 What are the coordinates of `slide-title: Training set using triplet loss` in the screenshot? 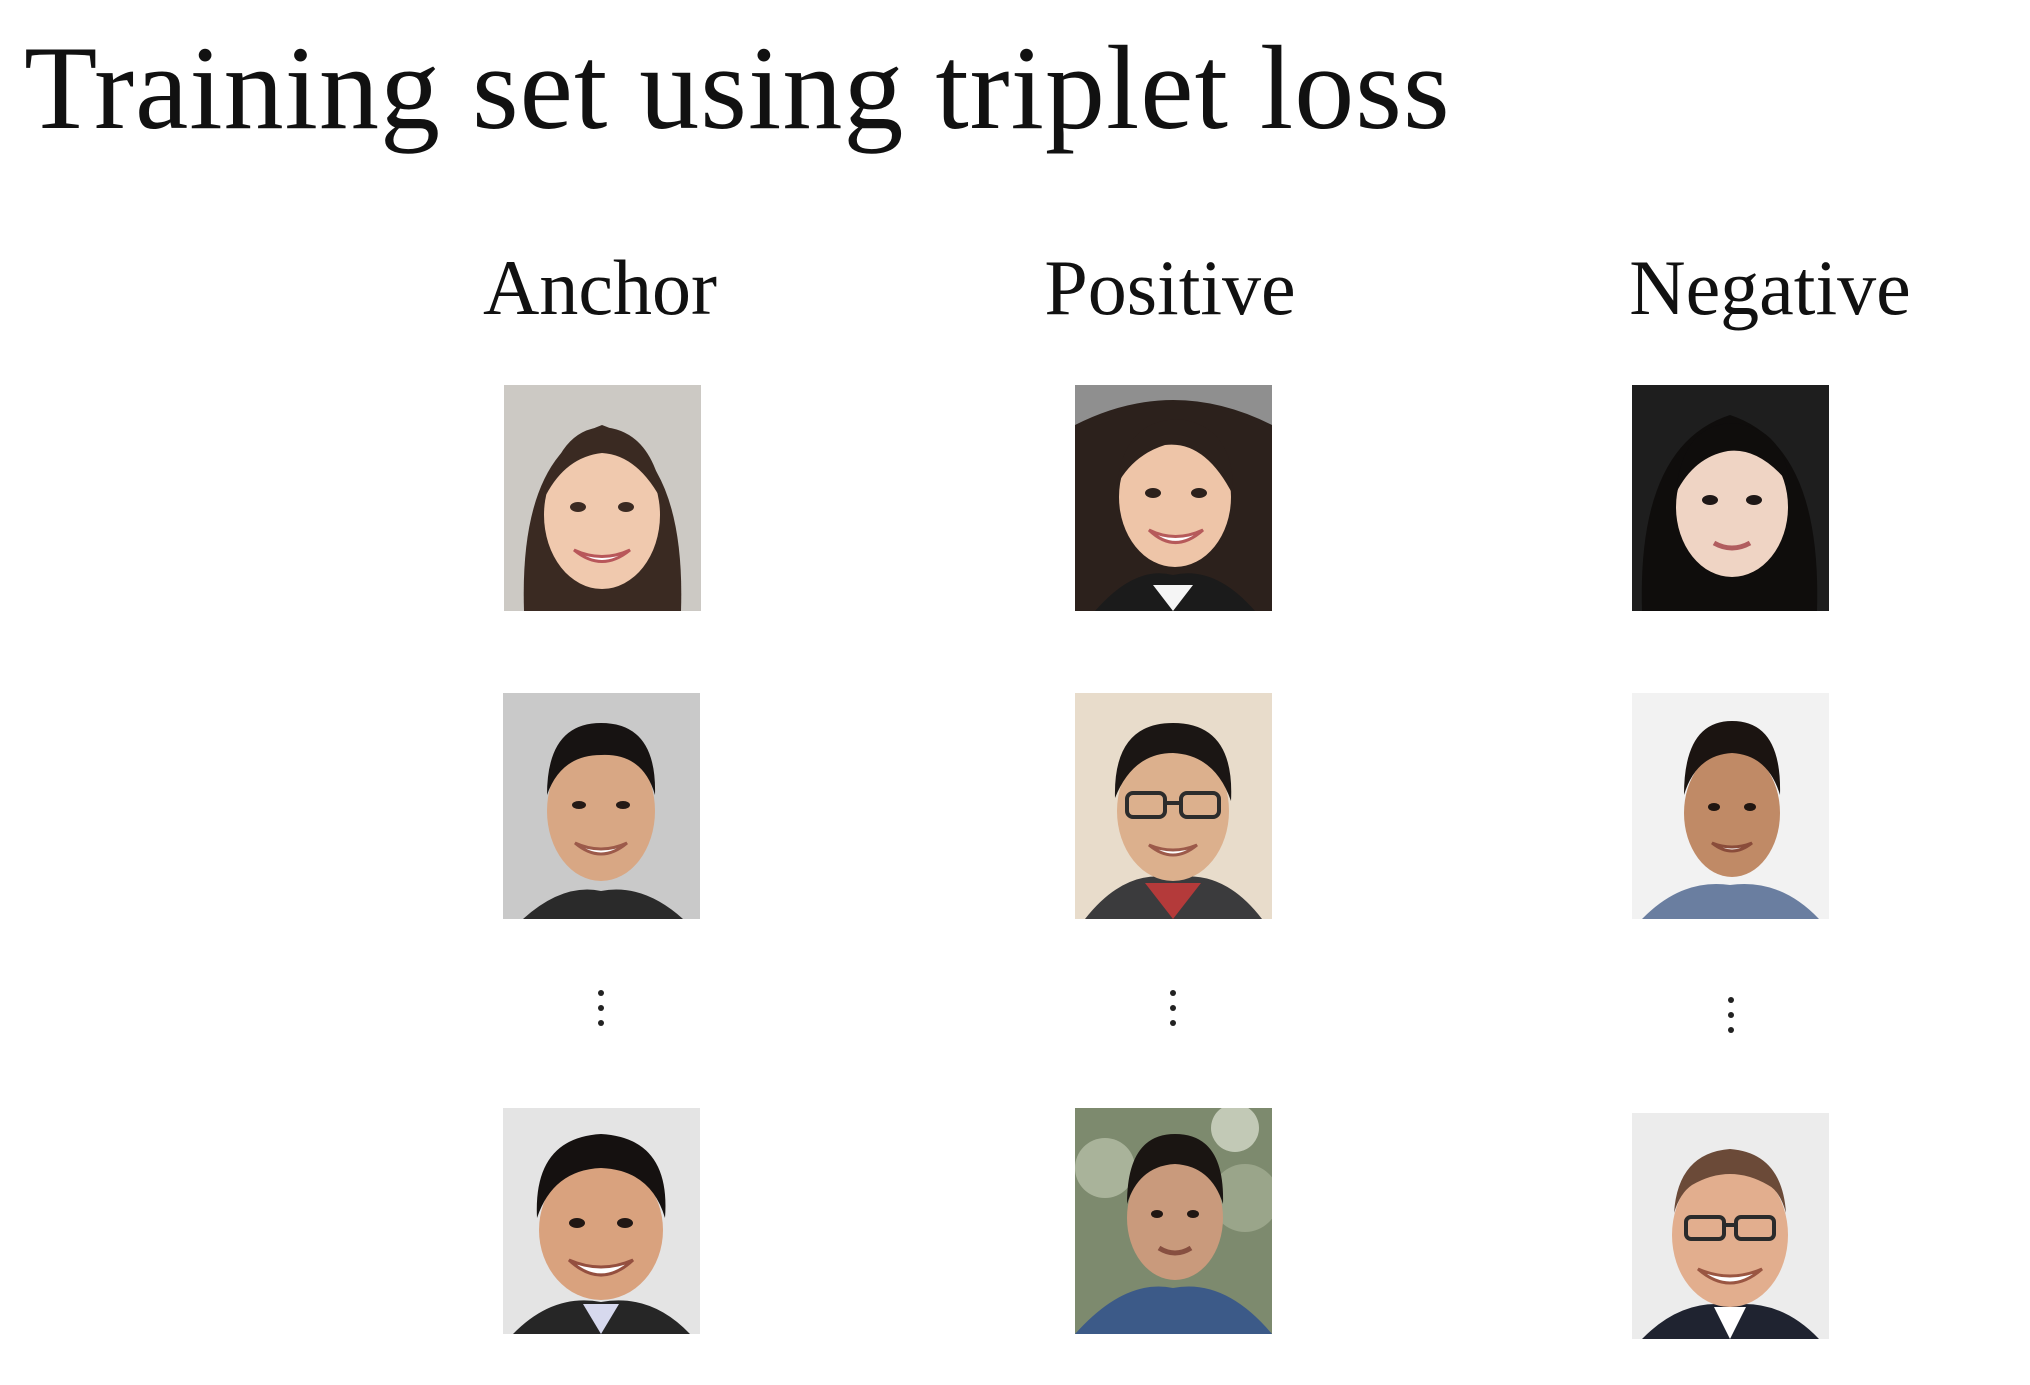 It's located at (737, 87).